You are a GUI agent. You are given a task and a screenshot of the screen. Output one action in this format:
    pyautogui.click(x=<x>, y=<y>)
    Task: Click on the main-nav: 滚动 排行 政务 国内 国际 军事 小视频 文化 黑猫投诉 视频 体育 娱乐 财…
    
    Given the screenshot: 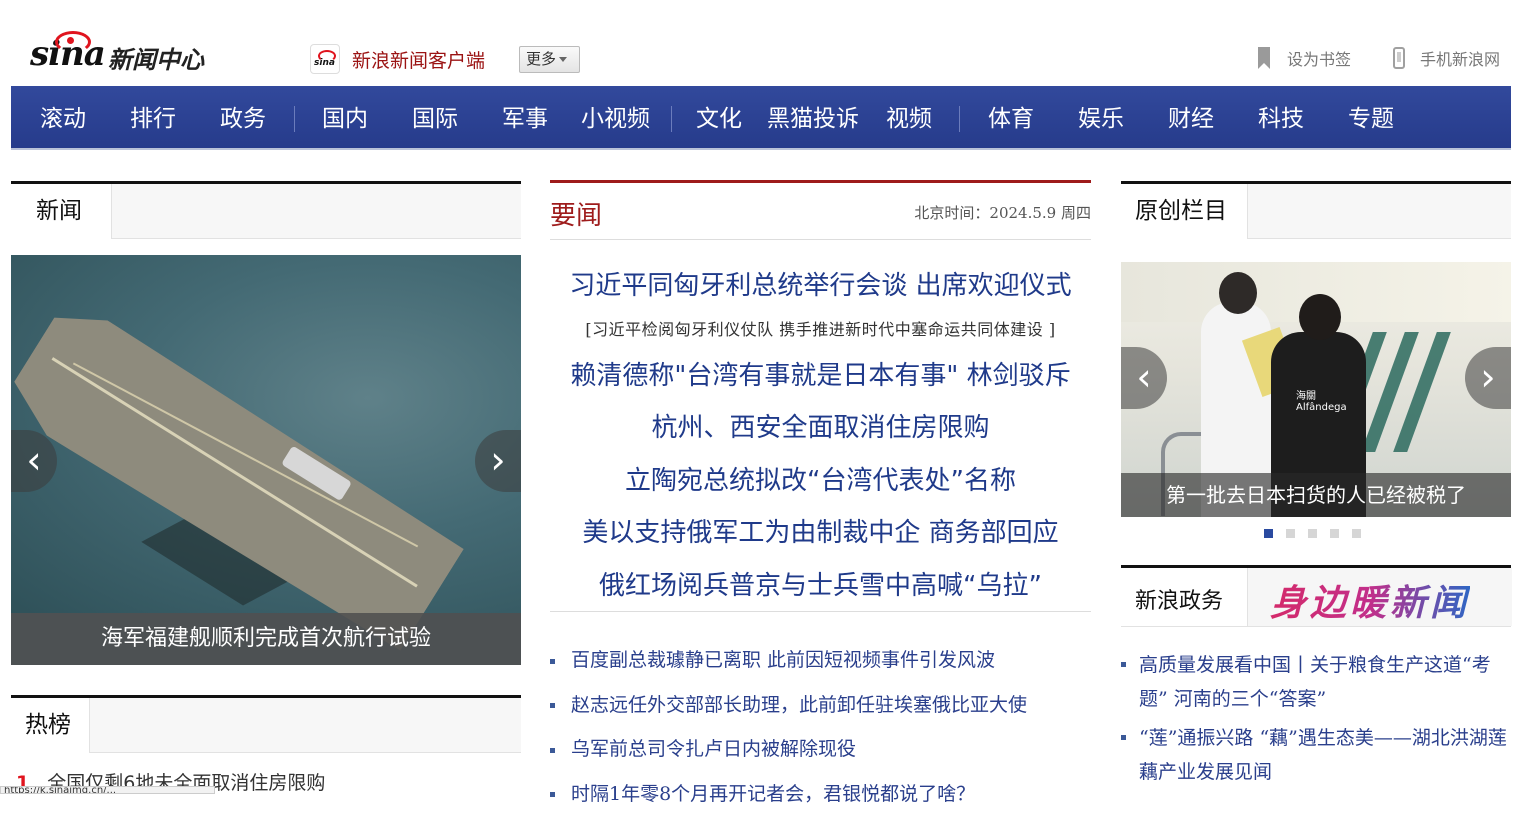 What is the action you would take?
    pyautogui.click(x=761, y=118)
    